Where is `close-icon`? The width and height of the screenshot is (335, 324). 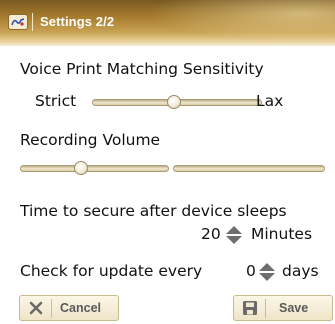
close-icon is located at coordinates (36, 308).